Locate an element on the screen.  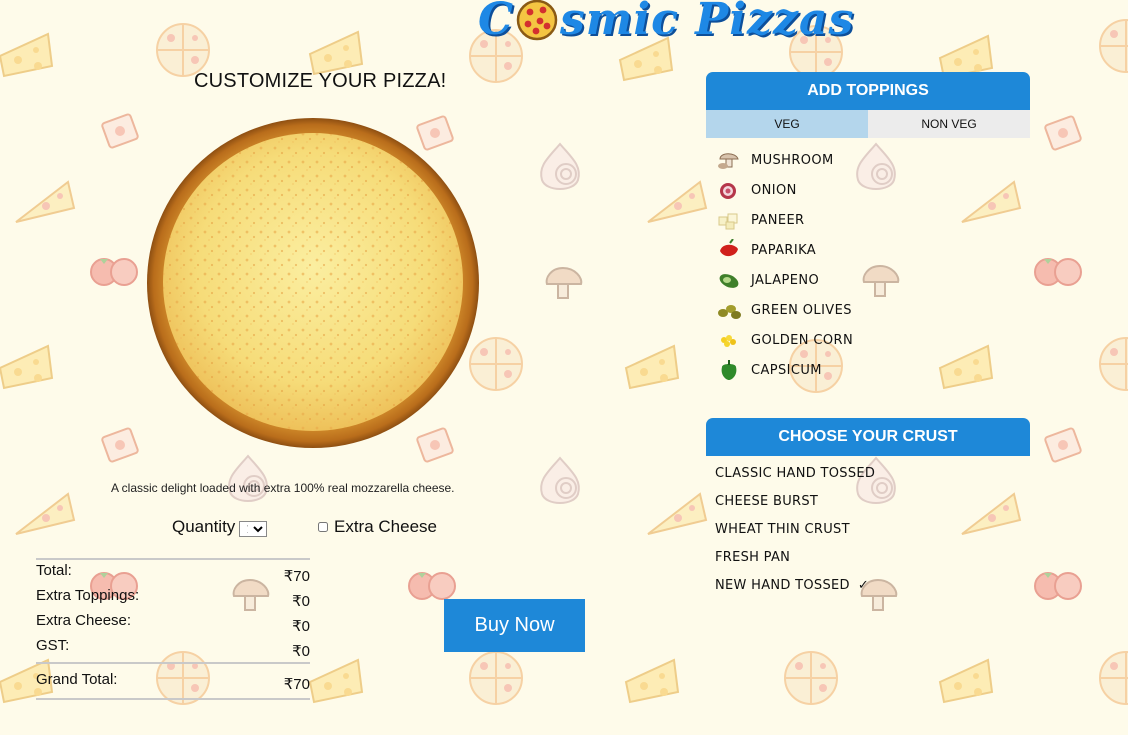
crust-option-fresh-pan: FRESH PAN is located at coordinates (872, 558).